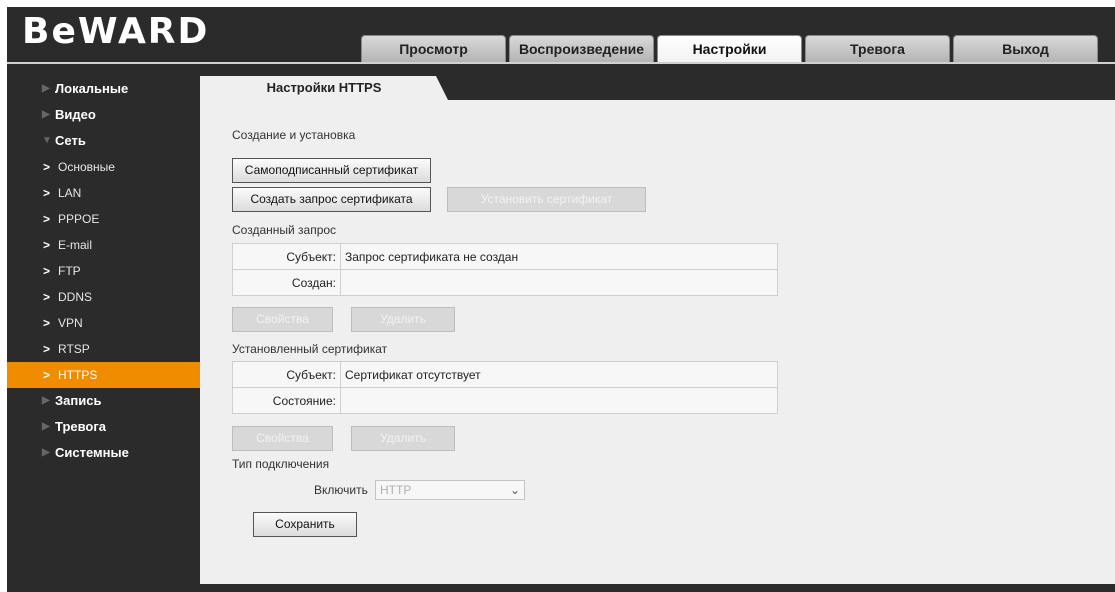 The image size is (1115, 592). What do you see at coordinates (103, 453) in the screenshot?
I see `sidebar-item-system: ▶ Системные` at bounding box center [103, 453].